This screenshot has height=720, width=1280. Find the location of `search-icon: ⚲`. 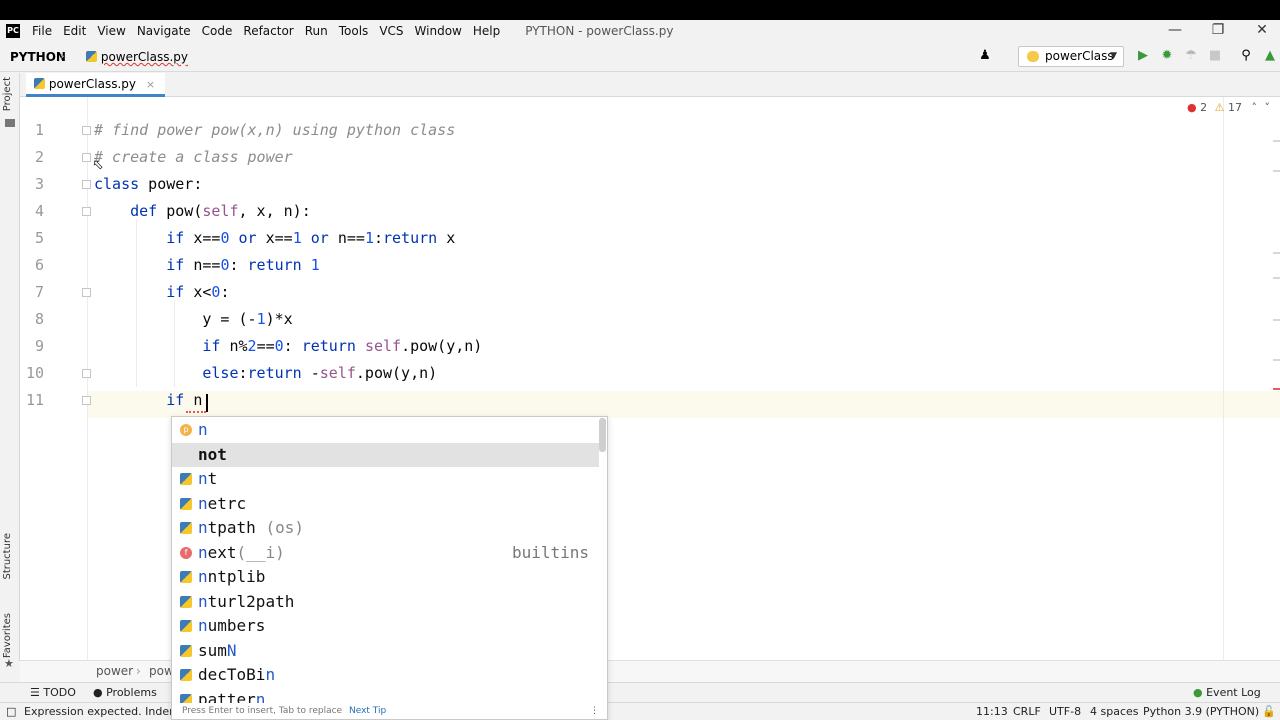

search-icon: ⚲ is located at coordinates (1246, 56).